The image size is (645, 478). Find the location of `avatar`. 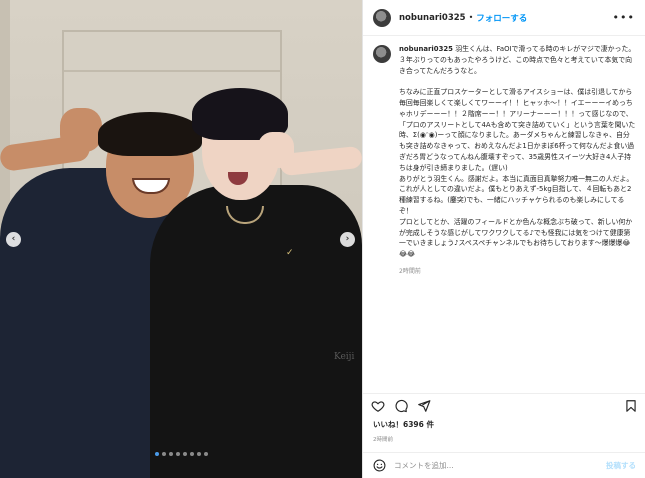

avatar is located at coordinates (382, 17).